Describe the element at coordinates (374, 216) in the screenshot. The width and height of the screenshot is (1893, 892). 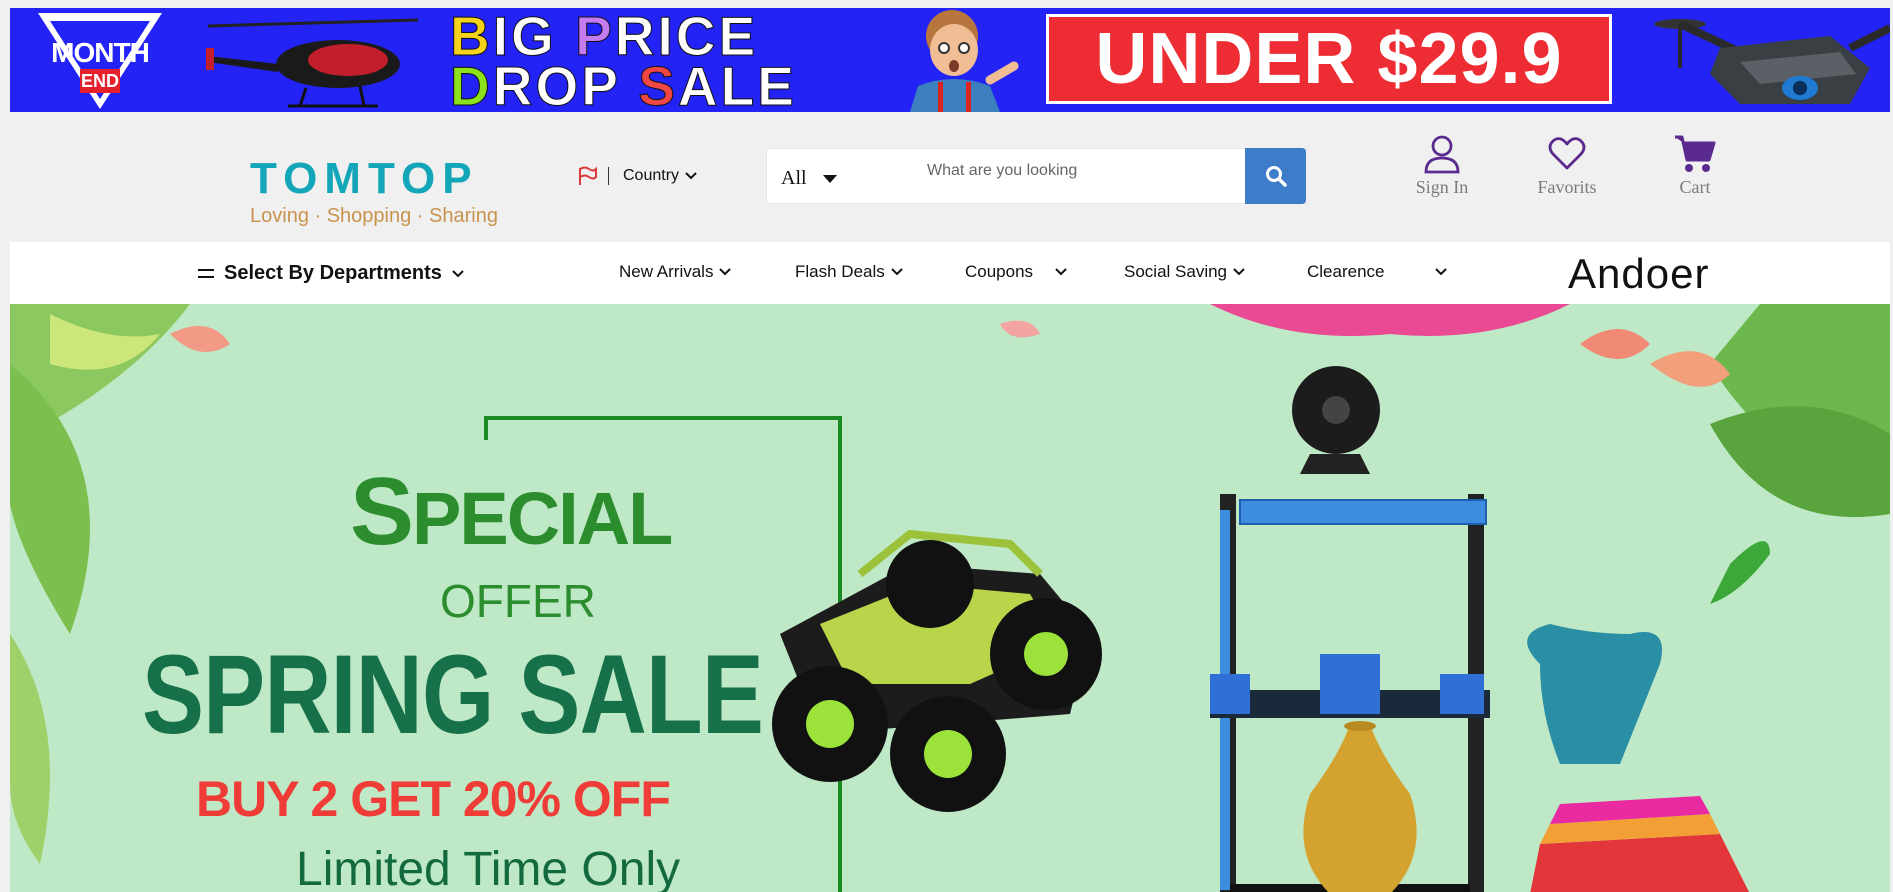
I see `logo-tagline: Loving · Shopping · Sharing` at that location.